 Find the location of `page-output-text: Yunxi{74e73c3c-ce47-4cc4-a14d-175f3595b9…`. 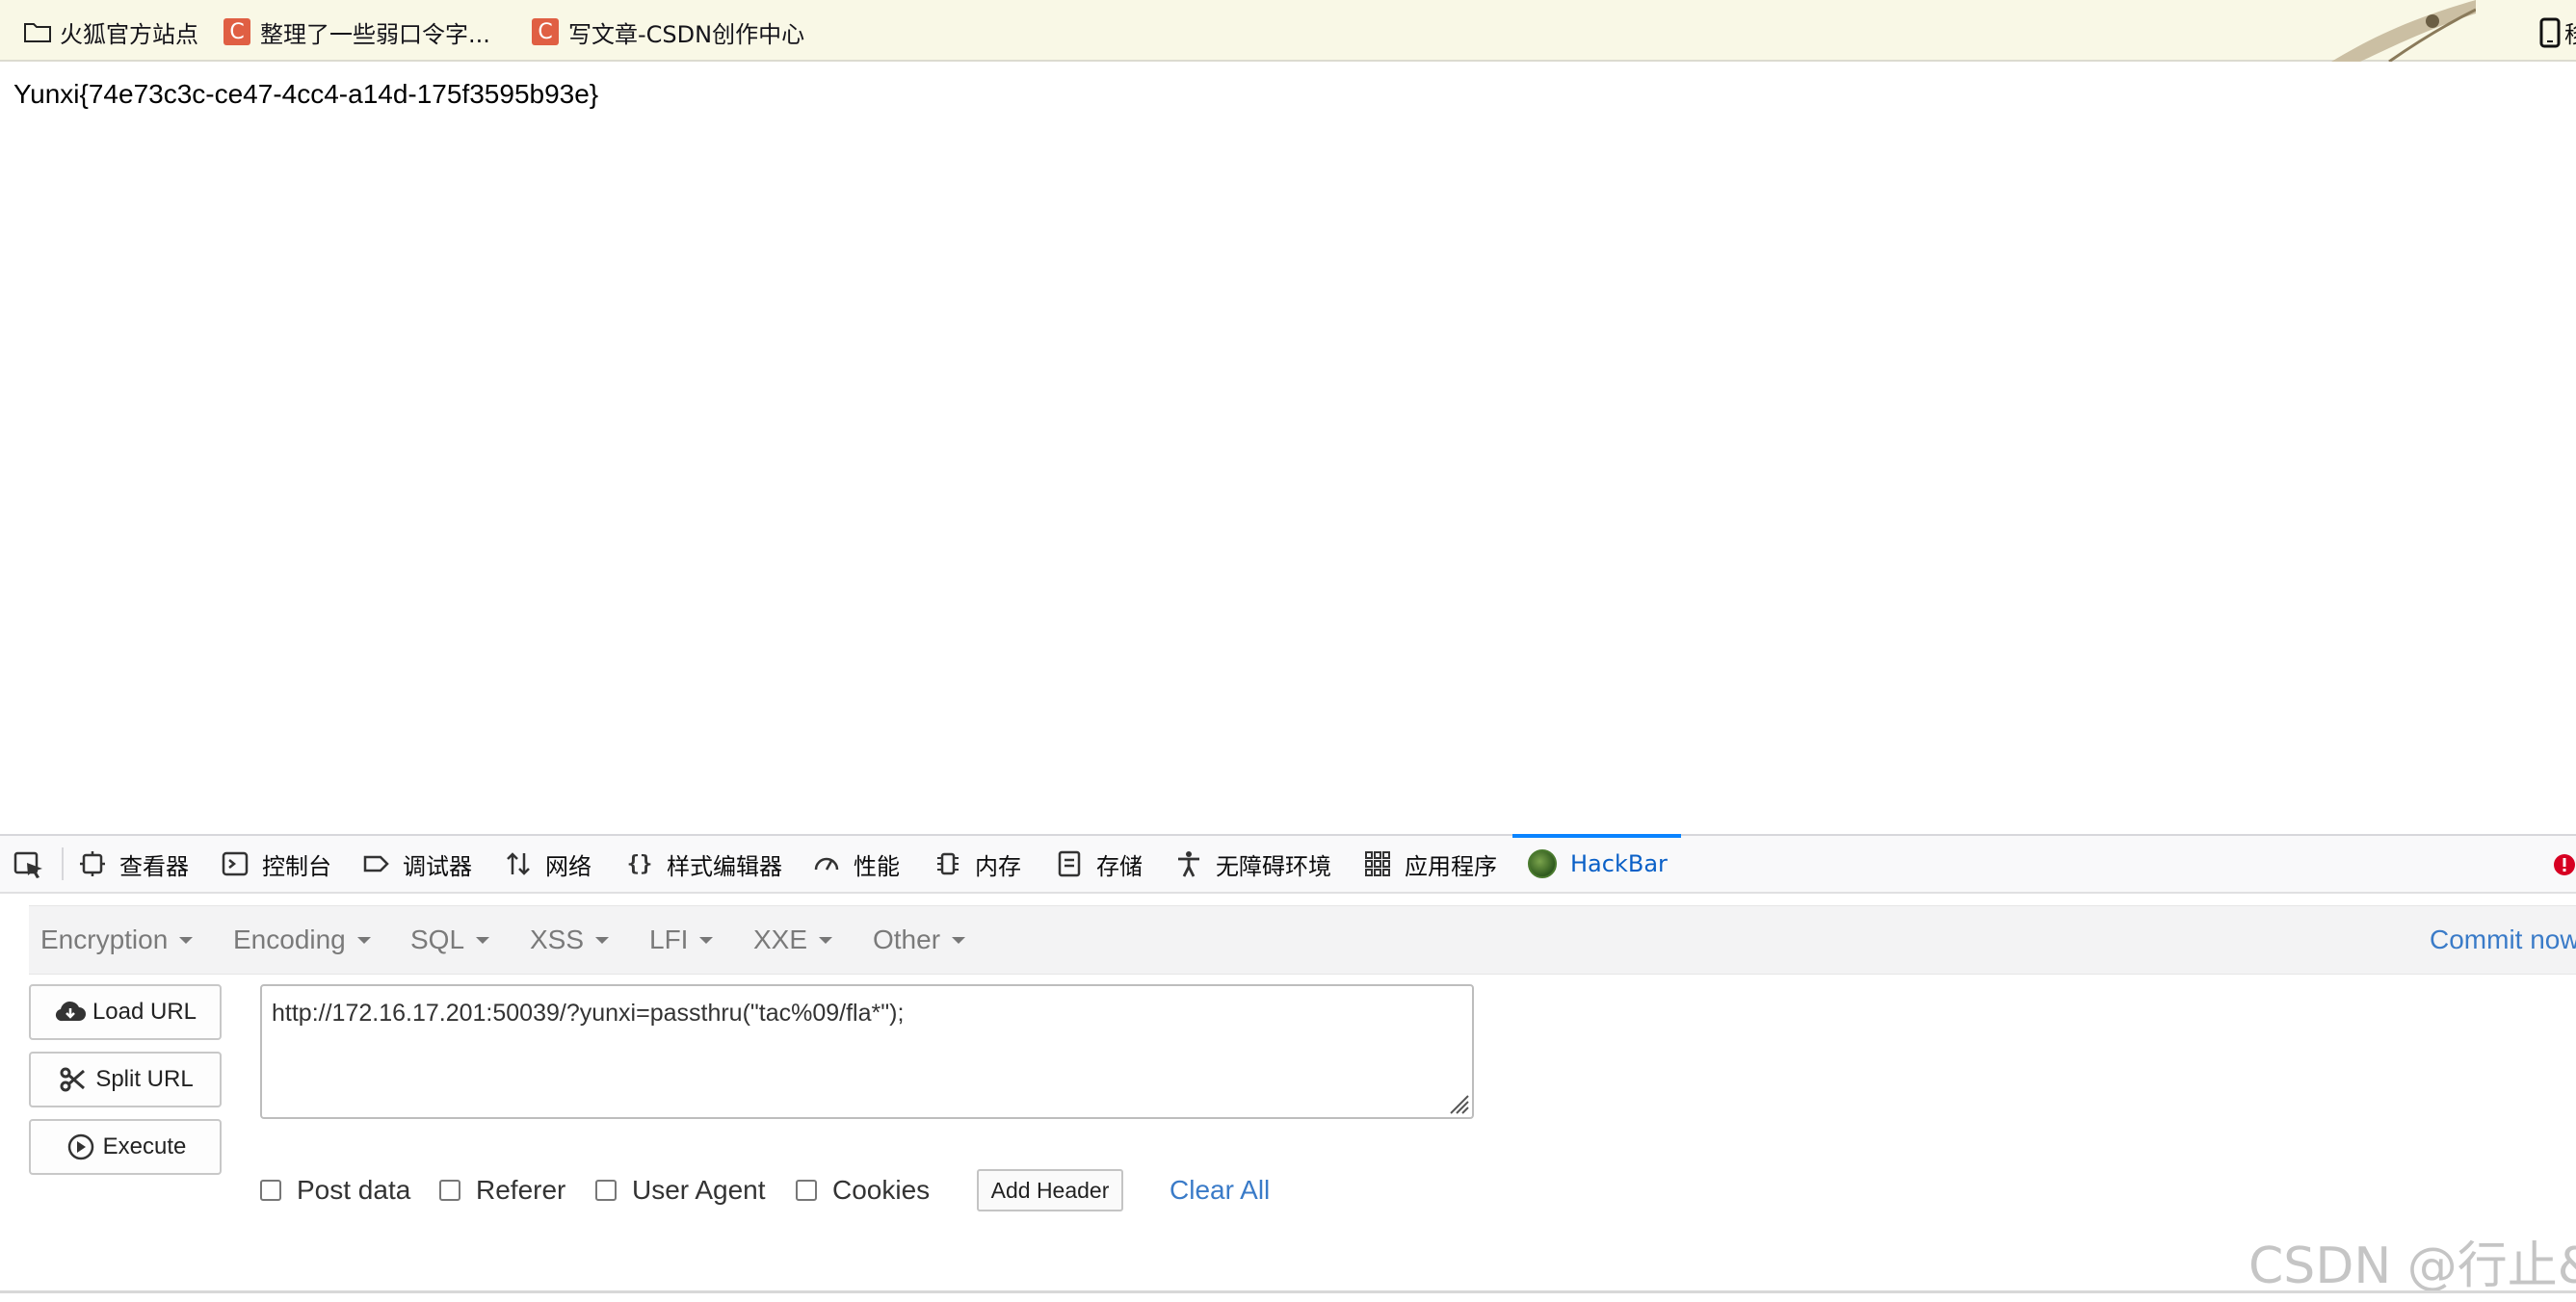

page-output-text: Yunxi{74e73c3c-ce47-4cc4-a14d-175f3595b9… is located at coordinates (306, 94).